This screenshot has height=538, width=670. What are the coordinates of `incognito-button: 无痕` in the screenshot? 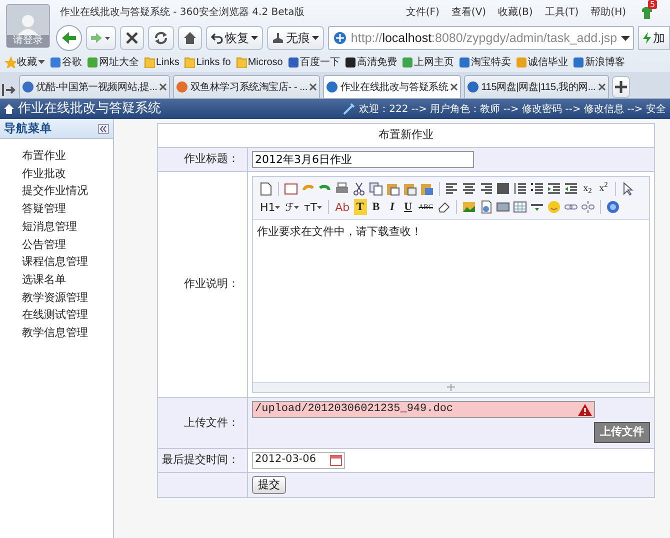 It's located at (295, 38).